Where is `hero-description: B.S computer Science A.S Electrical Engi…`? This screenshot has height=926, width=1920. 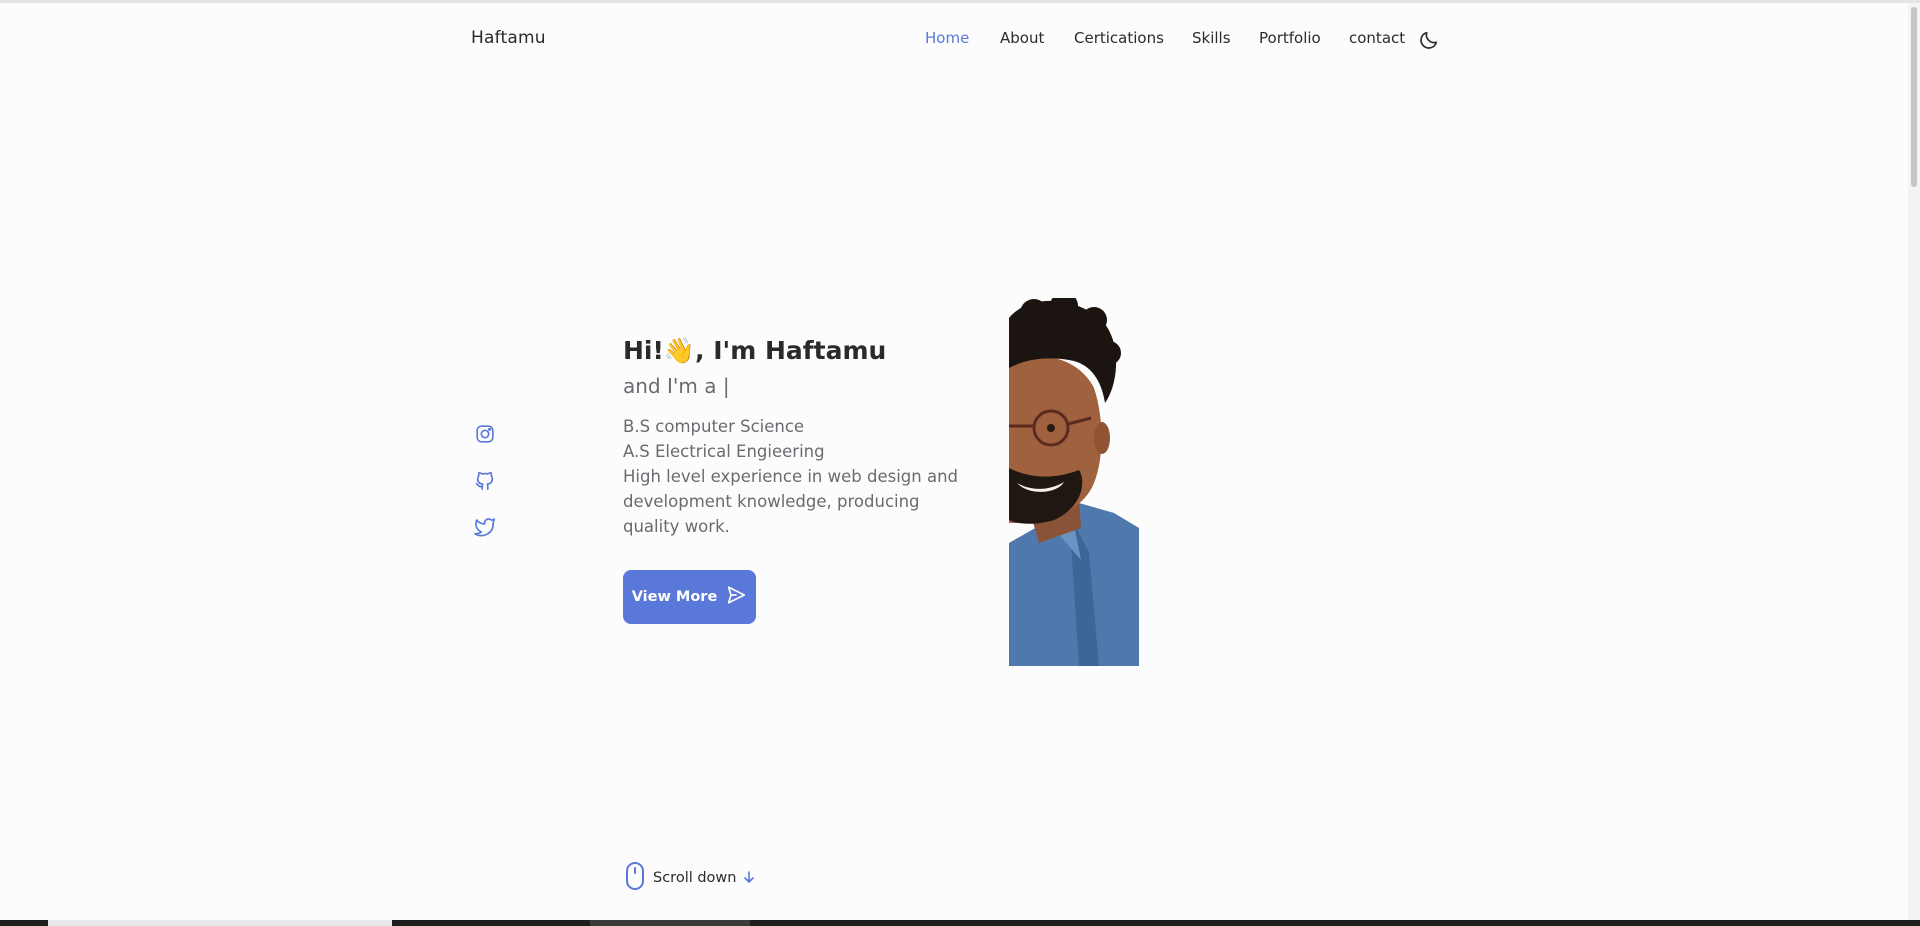 hero-description: B.S computer Science A.S Electrical Engi… is located at coordinates (791, 476).